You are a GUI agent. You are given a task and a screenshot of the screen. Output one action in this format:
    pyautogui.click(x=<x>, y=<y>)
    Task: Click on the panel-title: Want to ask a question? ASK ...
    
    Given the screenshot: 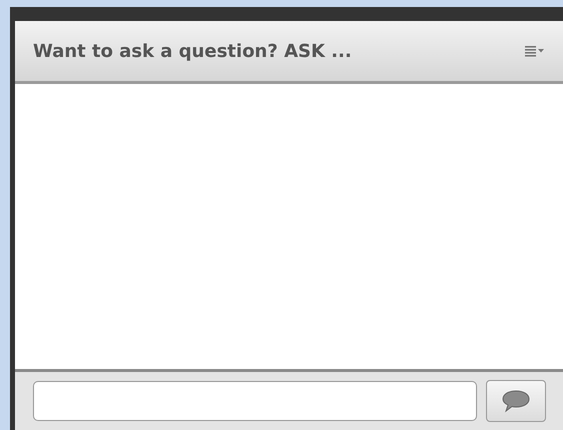 What is the action you would take?
    pyautogui.click(x=192, y=51)
    